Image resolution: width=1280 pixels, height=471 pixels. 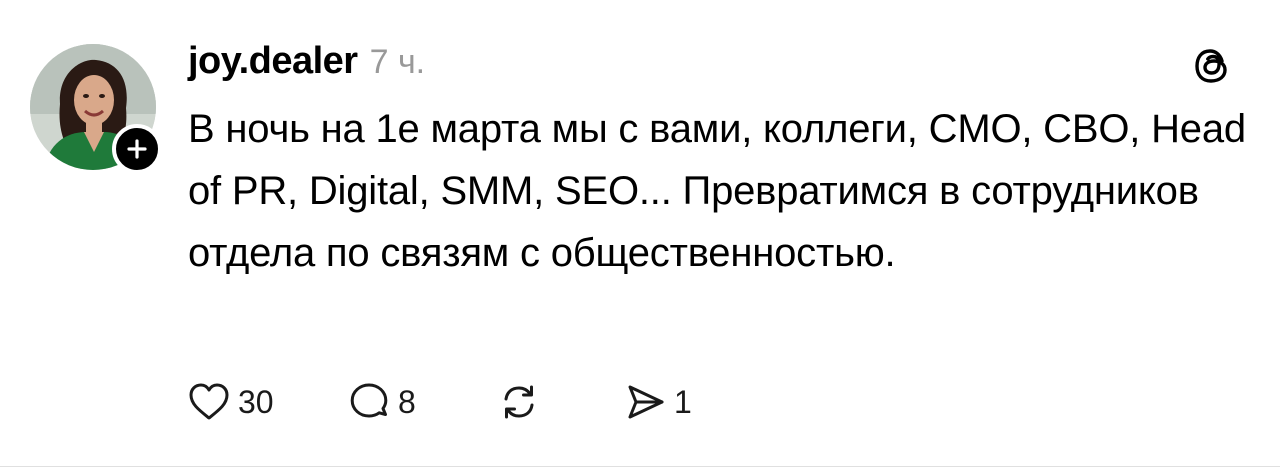 I want to click on like-button: 30, so click(x=266, y=402).